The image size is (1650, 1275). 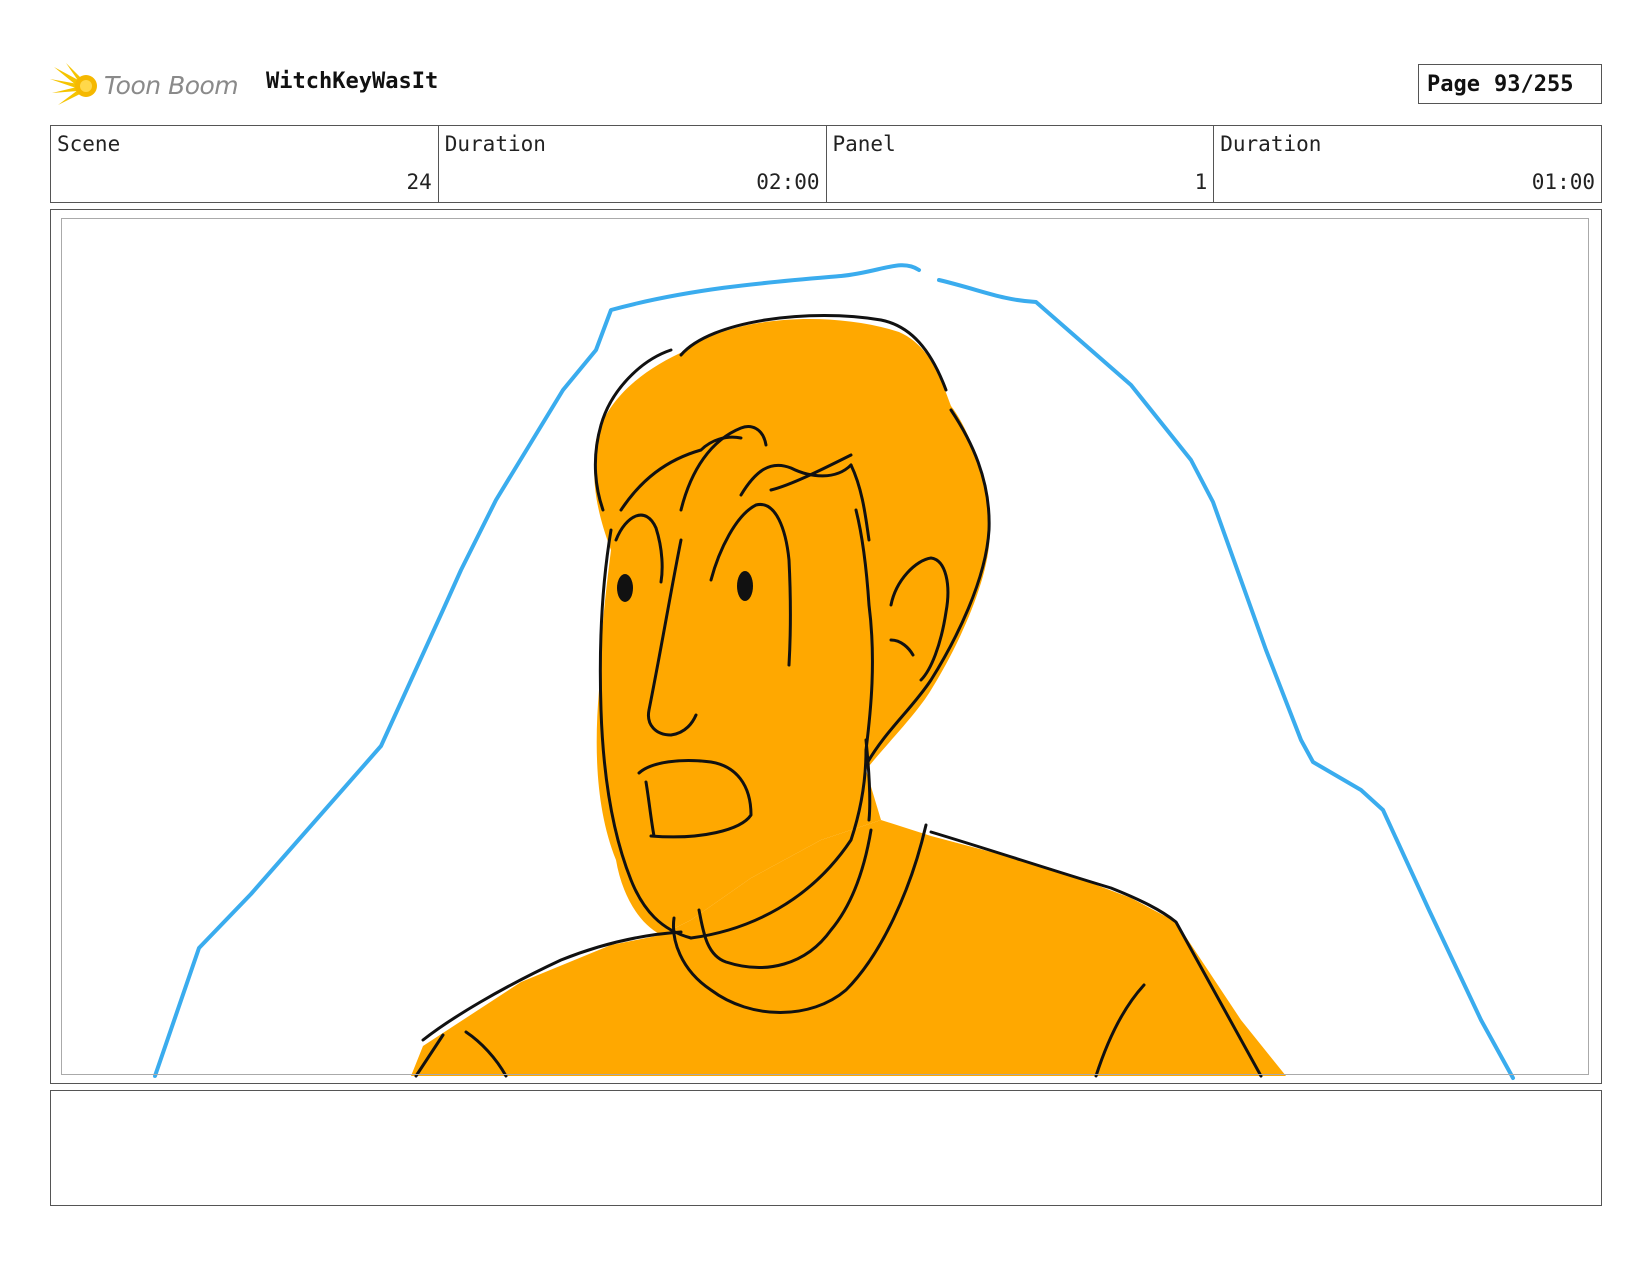 I want to click on page-indicator: Page 93/255, so click(x=1510, y=84).